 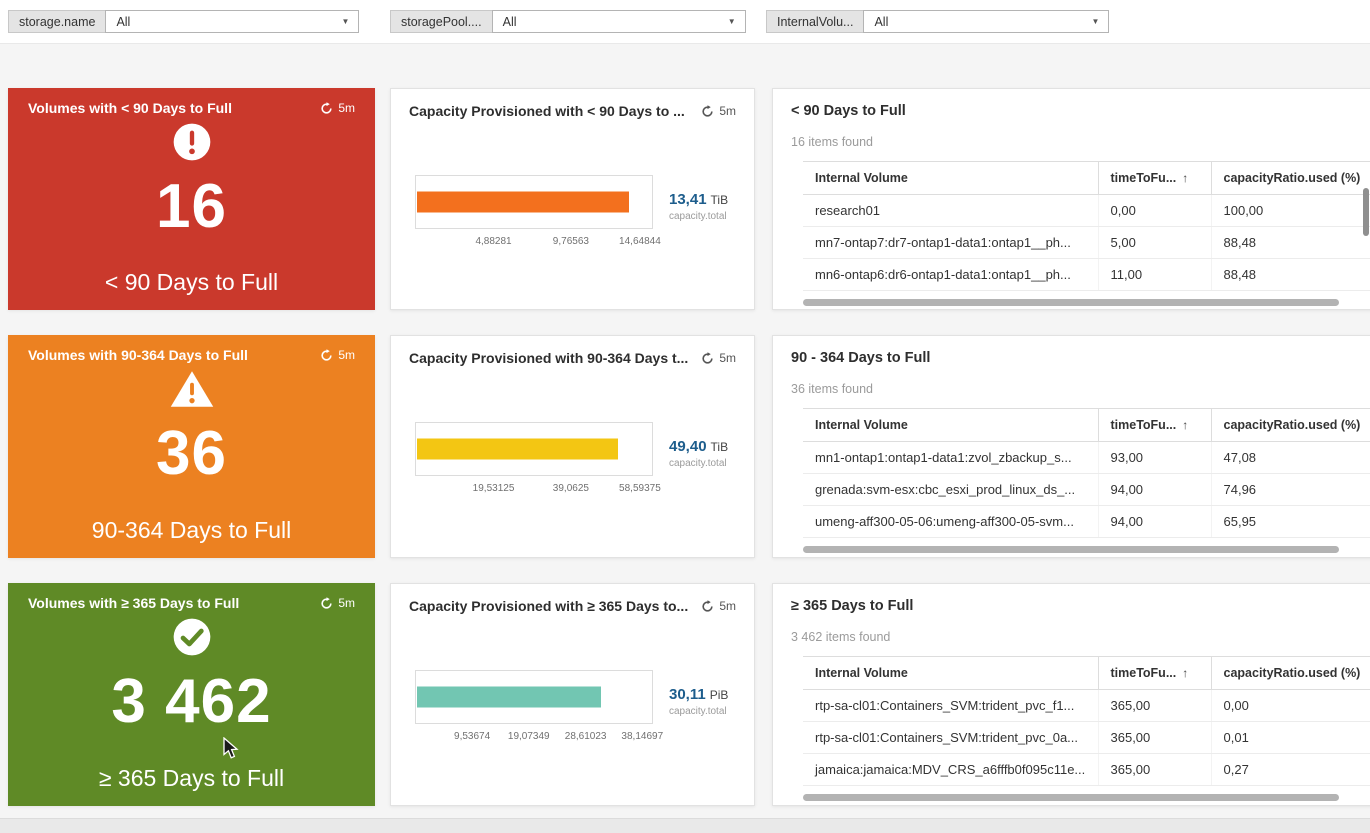 I want to click on check-circle-icon, so click(x=192, y=637).